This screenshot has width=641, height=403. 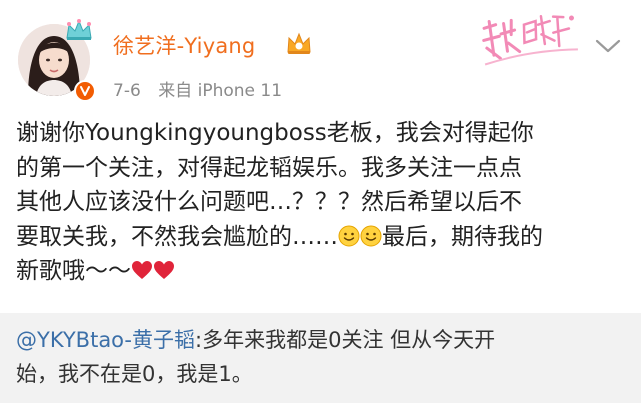 What do you see at coordinates (184, 45) in the screenshot?
I see `username: 徐艺洋-Yiyang` at bounding box center [184, 45].